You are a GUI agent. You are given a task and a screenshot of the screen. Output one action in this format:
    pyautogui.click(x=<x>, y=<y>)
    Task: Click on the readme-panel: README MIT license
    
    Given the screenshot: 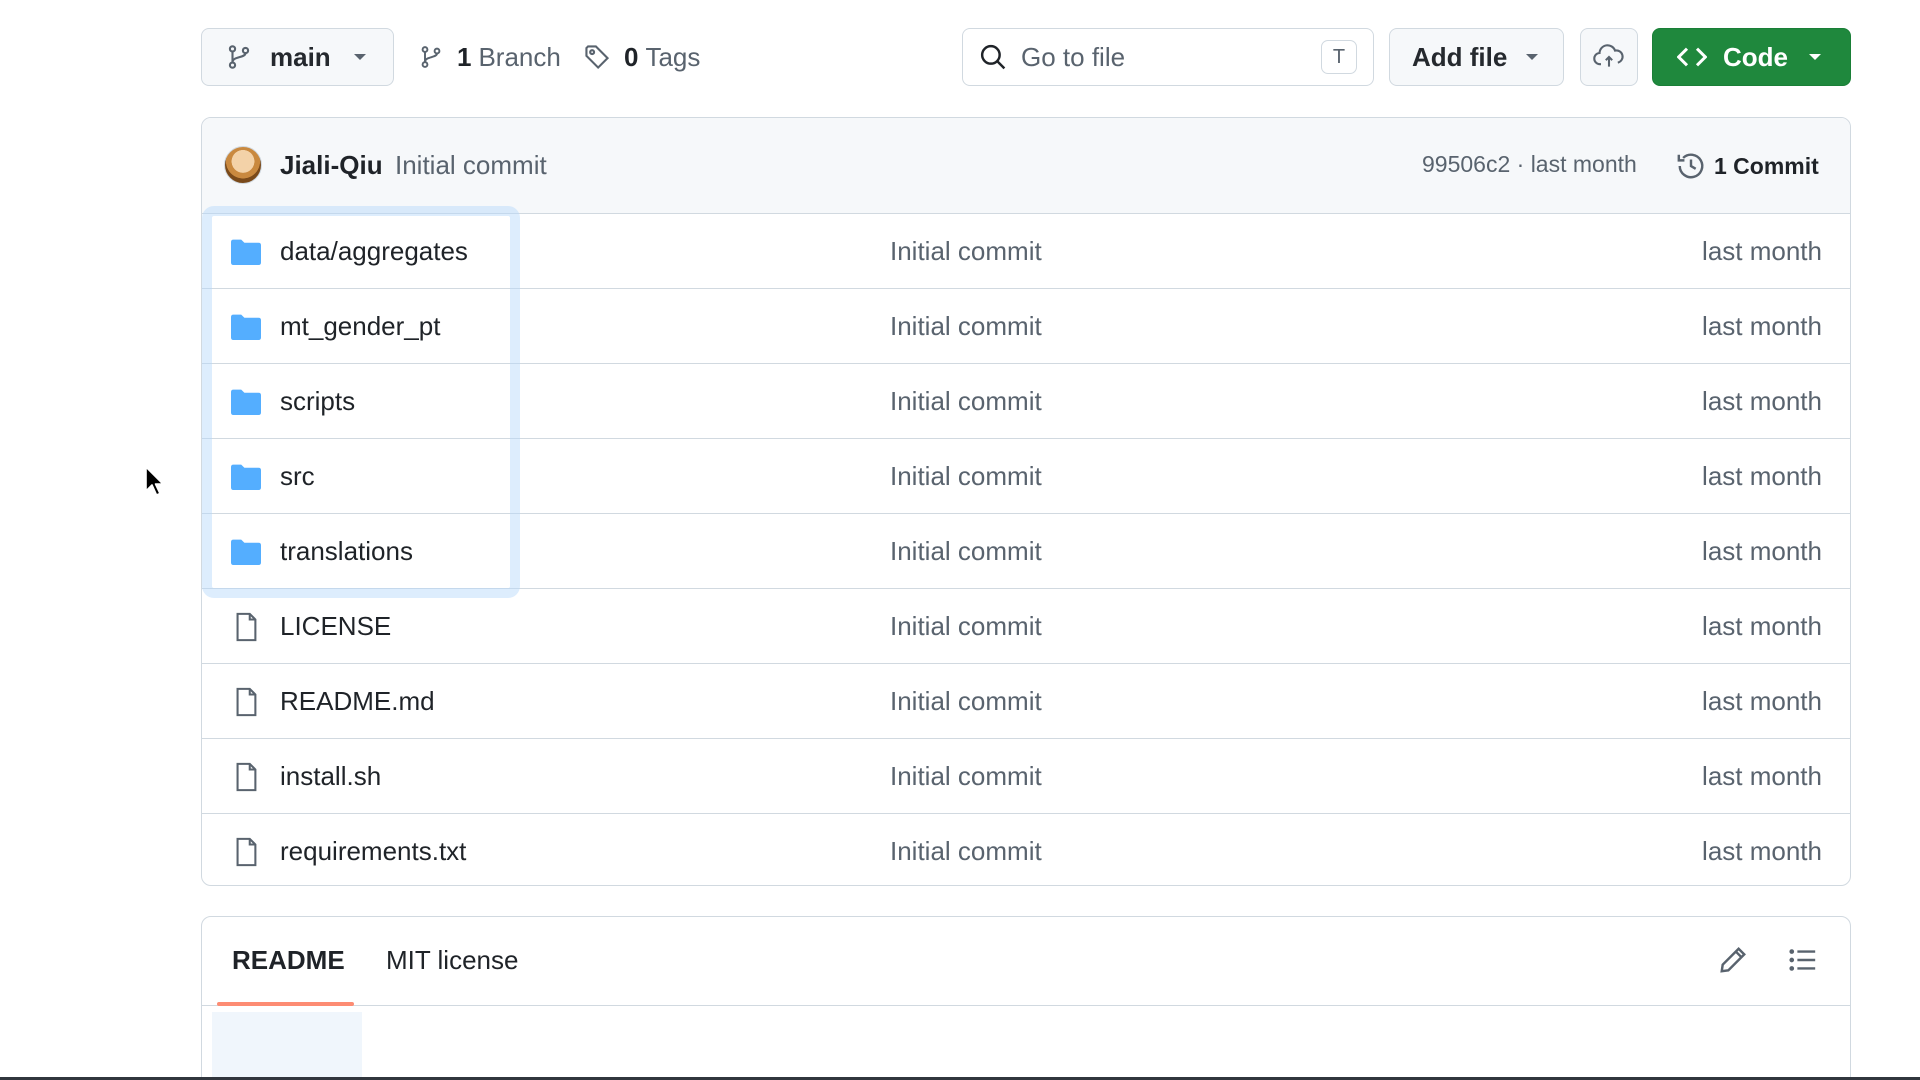 What is the action you would take?
    pyautogui.click(x=1026, y=998)
    